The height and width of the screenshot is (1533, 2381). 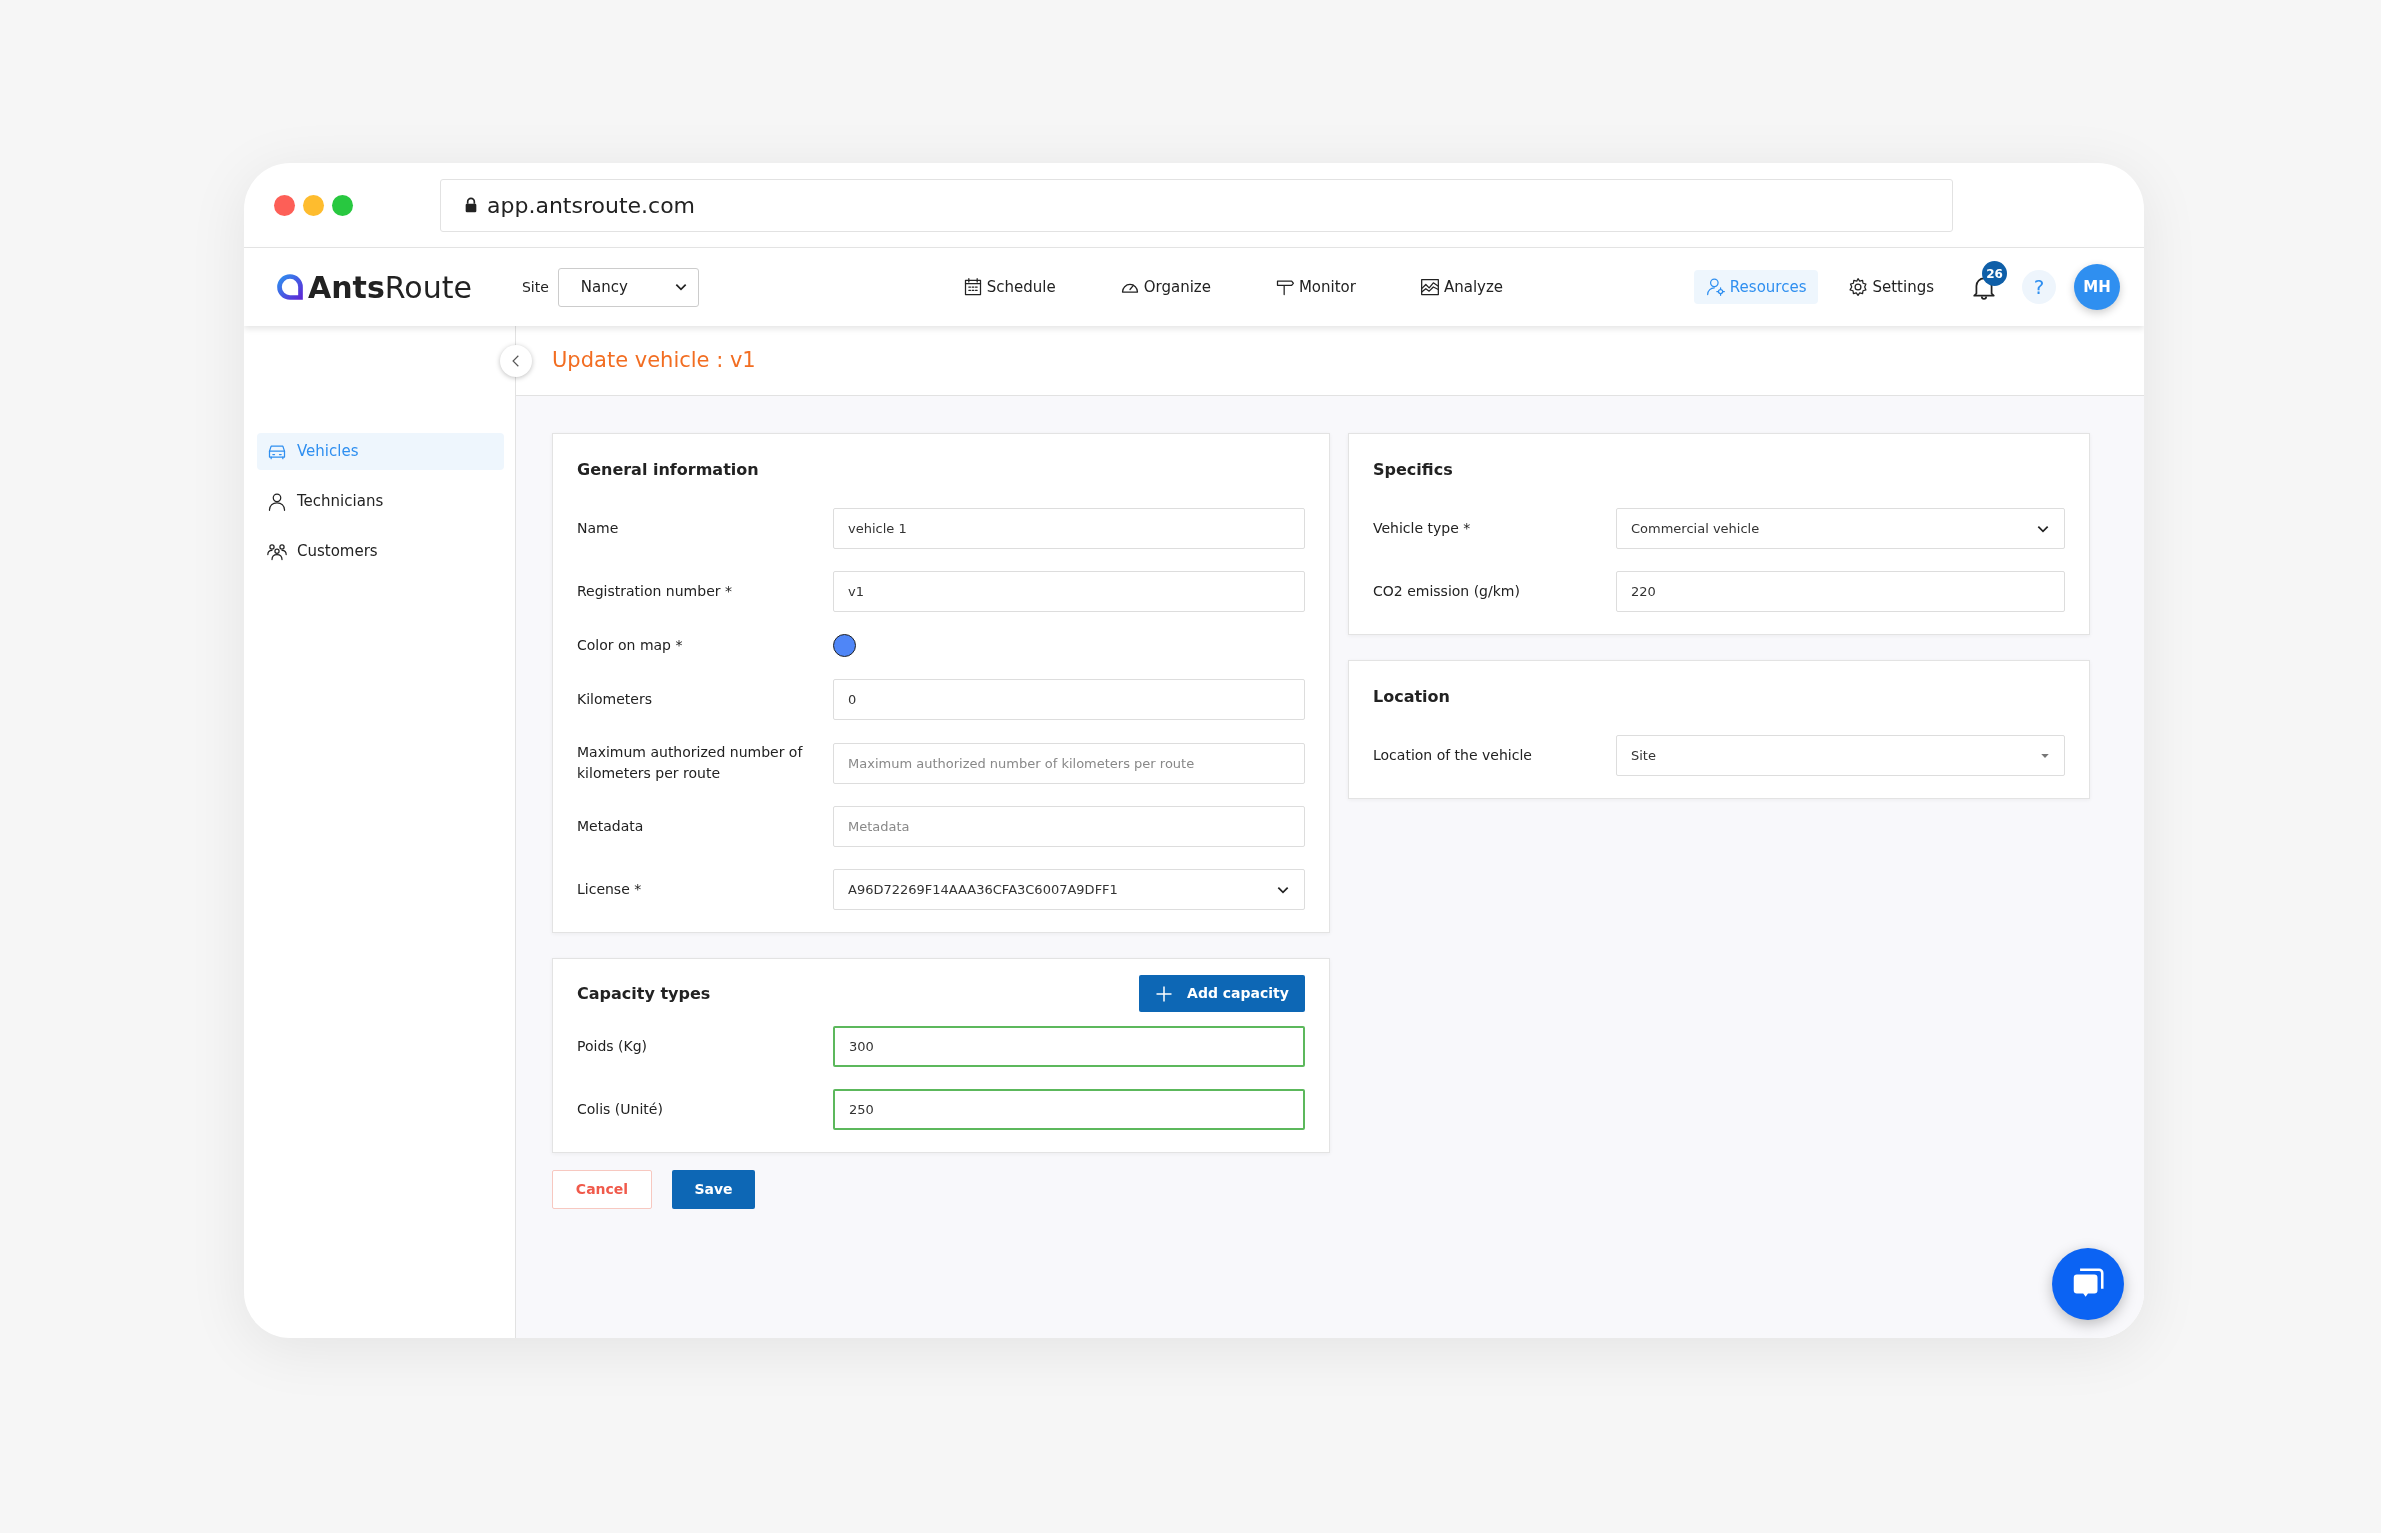 What do you see at coordinates (1069, 1046) in the screenshot?
I see `input-field: 300` at bounding box center [1069, 1046].